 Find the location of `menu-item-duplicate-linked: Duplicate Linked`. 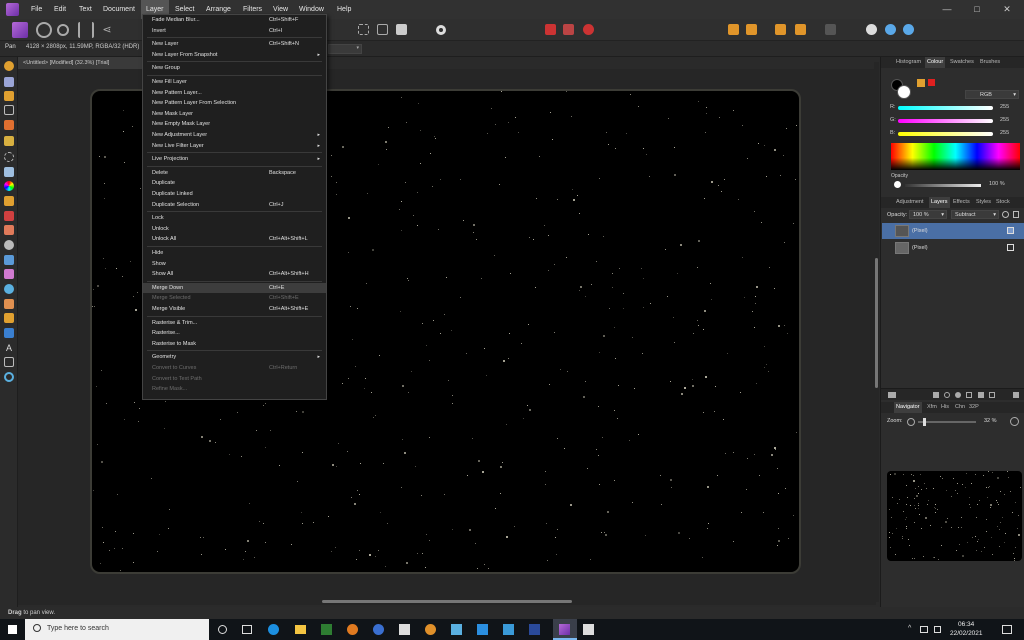

menu-item-duplicate-linked: Duplicate Linked is located at coordinates (234, 194).